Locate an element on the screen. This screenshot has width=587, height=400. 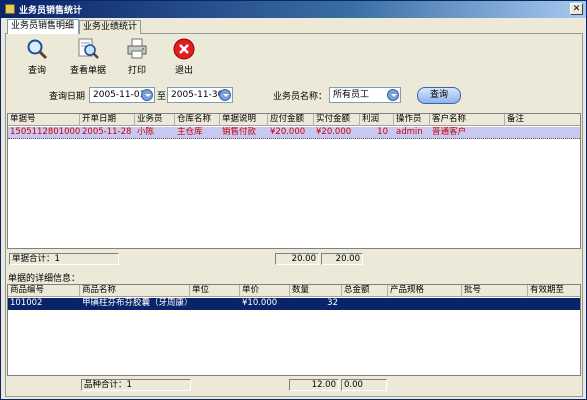
cell-qty: 32 is located at coordinates (332, 303).